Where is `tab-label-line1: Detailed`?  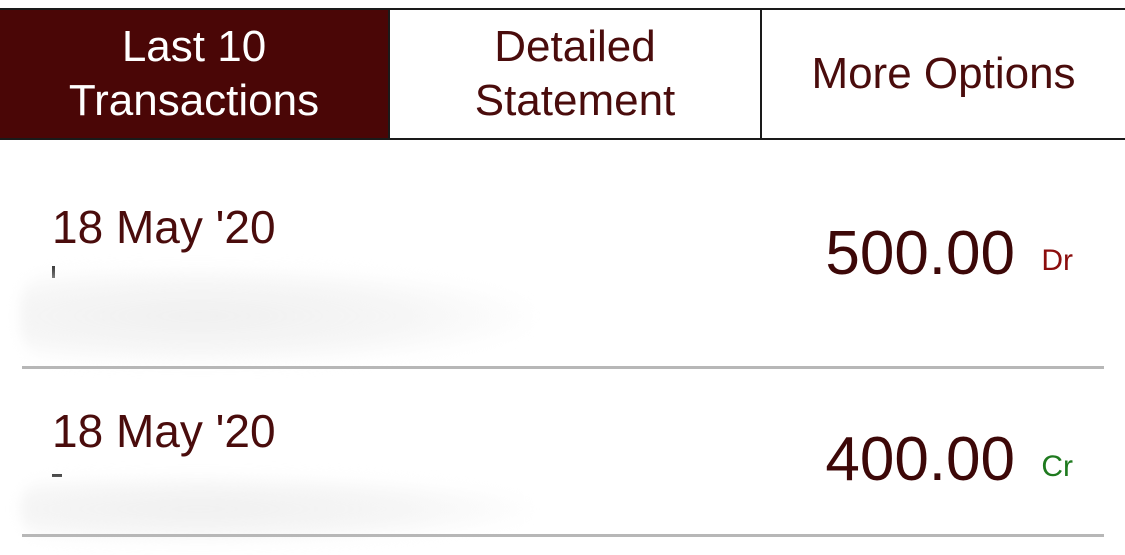
tab-label-line1: Detailed is located at coordinates (575, 46).